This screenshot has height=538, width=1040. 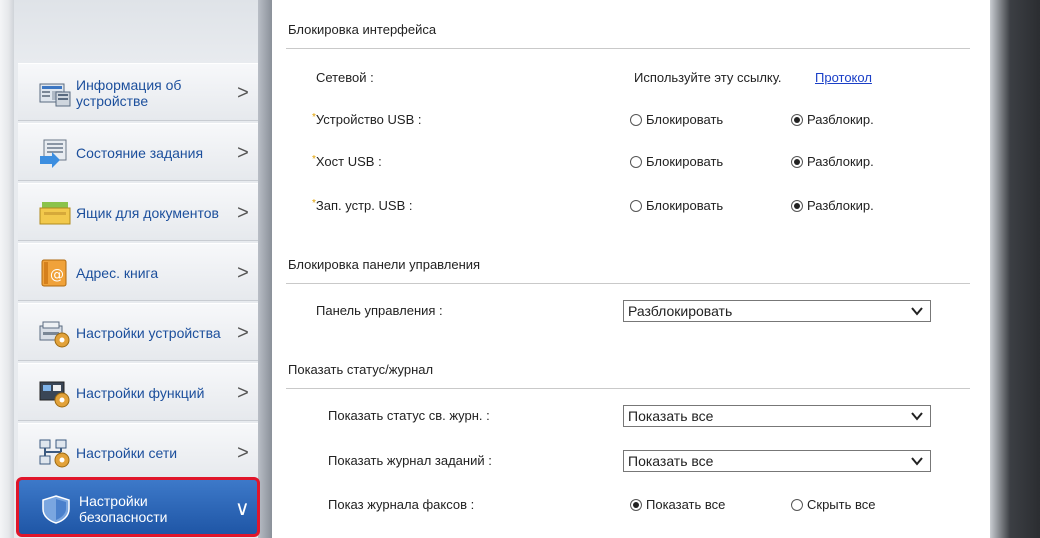 I want to click on sidebar-item-job-status: Состояние задания >, so click(x=138, y=152).